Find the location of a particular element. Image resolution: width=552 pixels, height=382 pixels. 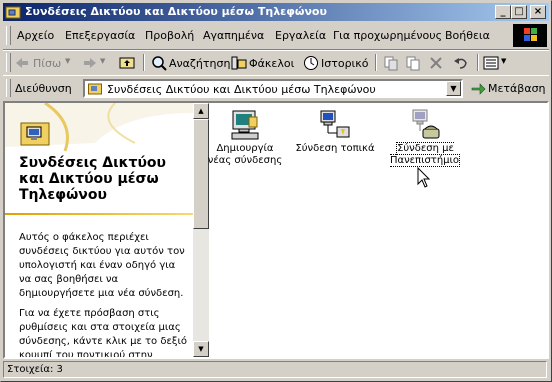

close-button: × is located at coordinates (538, 12).